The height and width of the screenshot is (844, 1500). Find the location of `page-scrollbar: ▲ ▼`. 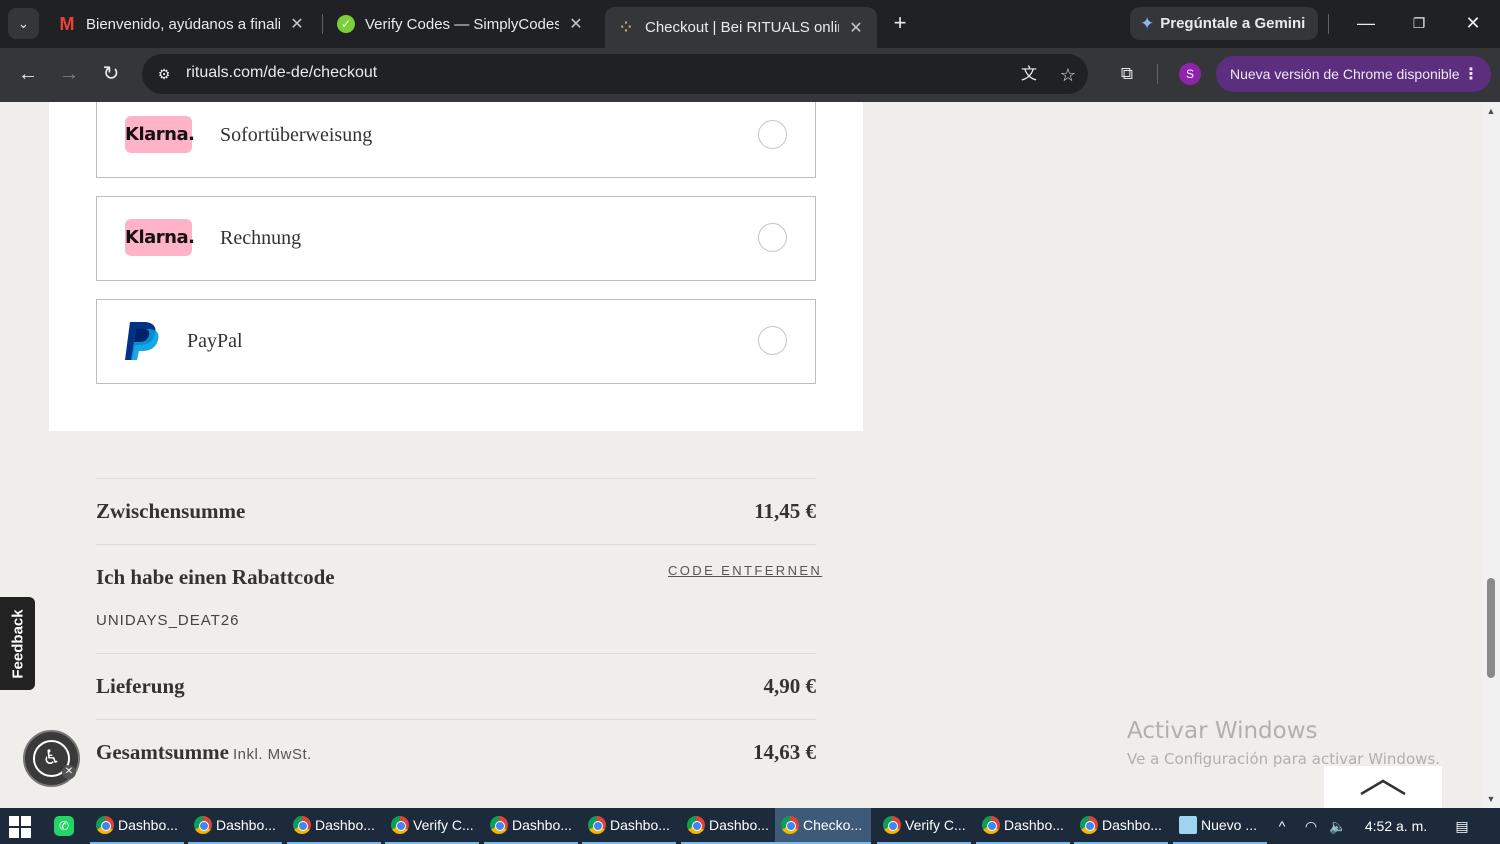

page-scrollbar: ▲ ▼ is located at coordinates (1491, 455).